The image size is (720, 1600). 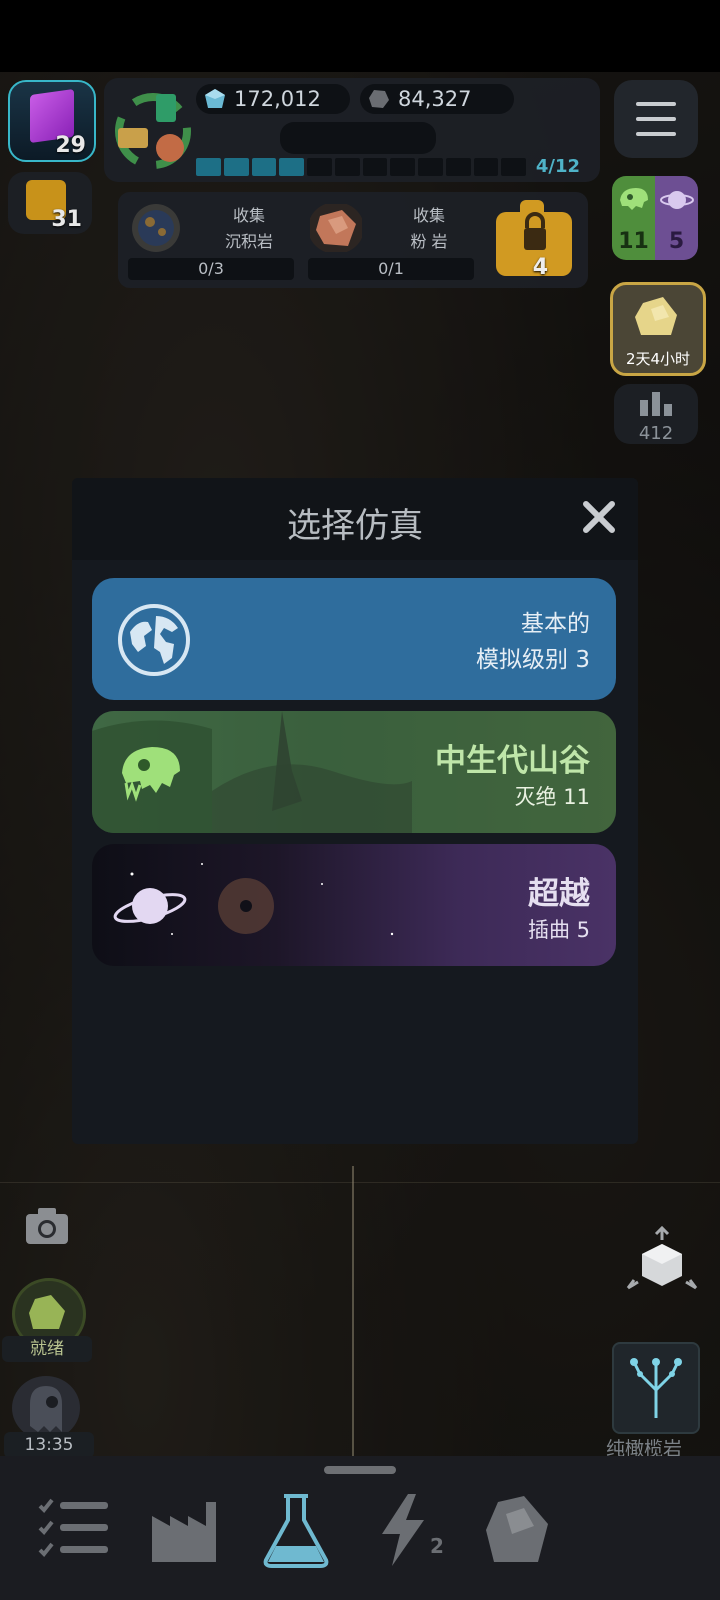 I want to click on ready-label: 就绪, so click(x=47, y=1349).